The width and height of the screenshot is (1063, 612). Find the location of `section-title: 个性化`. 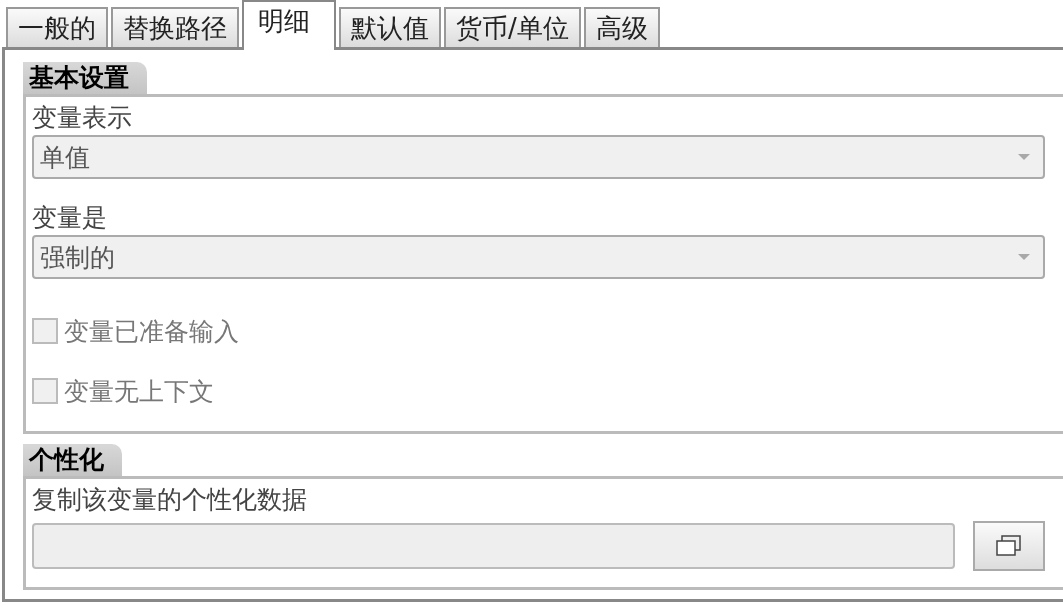

section-title: 个性化 is located at coordinates (72, 460).